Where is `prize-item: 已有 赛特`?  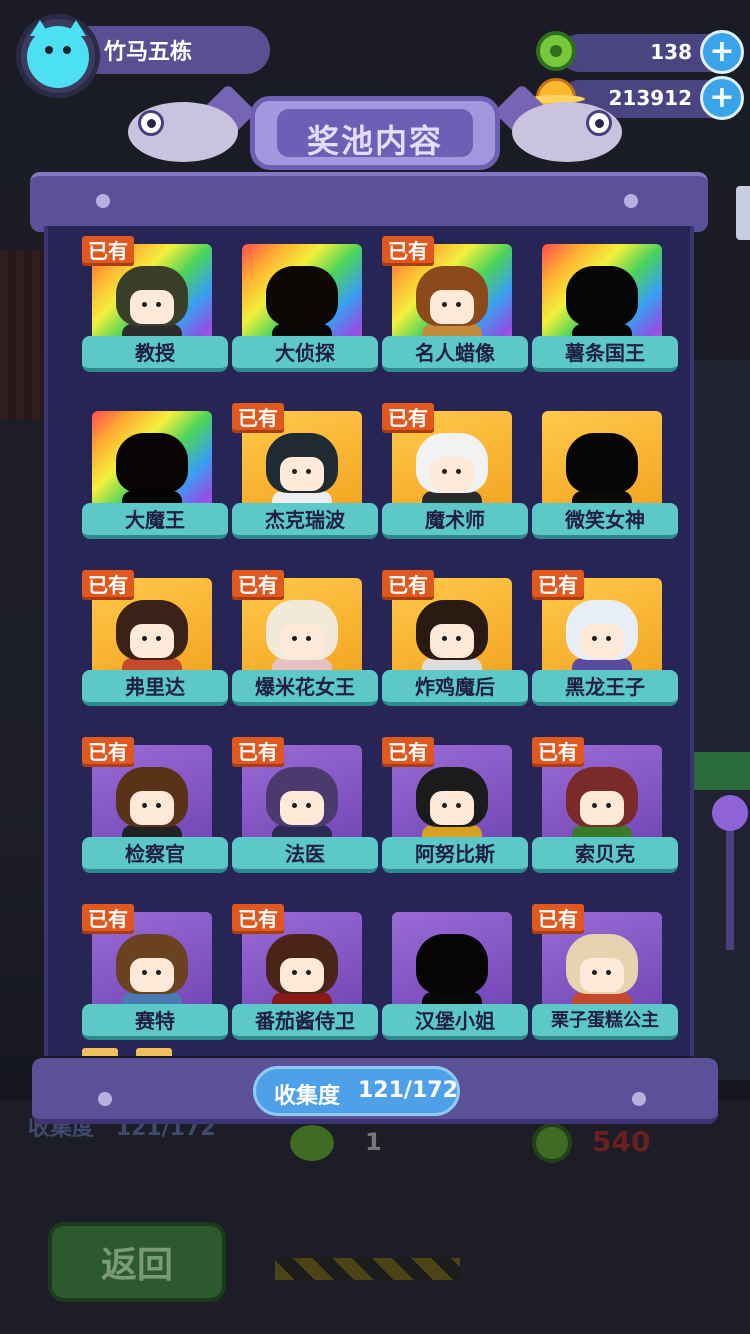
prize-item: 已有 赛特 is located at coordinates (155, 979).